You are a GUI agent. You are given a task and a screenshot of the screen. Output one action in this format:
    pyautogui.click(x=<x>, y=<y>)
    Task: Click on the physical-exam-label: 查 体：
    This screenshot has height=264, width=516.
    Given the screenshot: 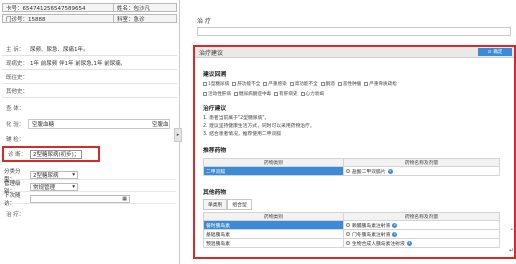 What is the action you would take?
    pyautogui.click(x=15, y=109)
    